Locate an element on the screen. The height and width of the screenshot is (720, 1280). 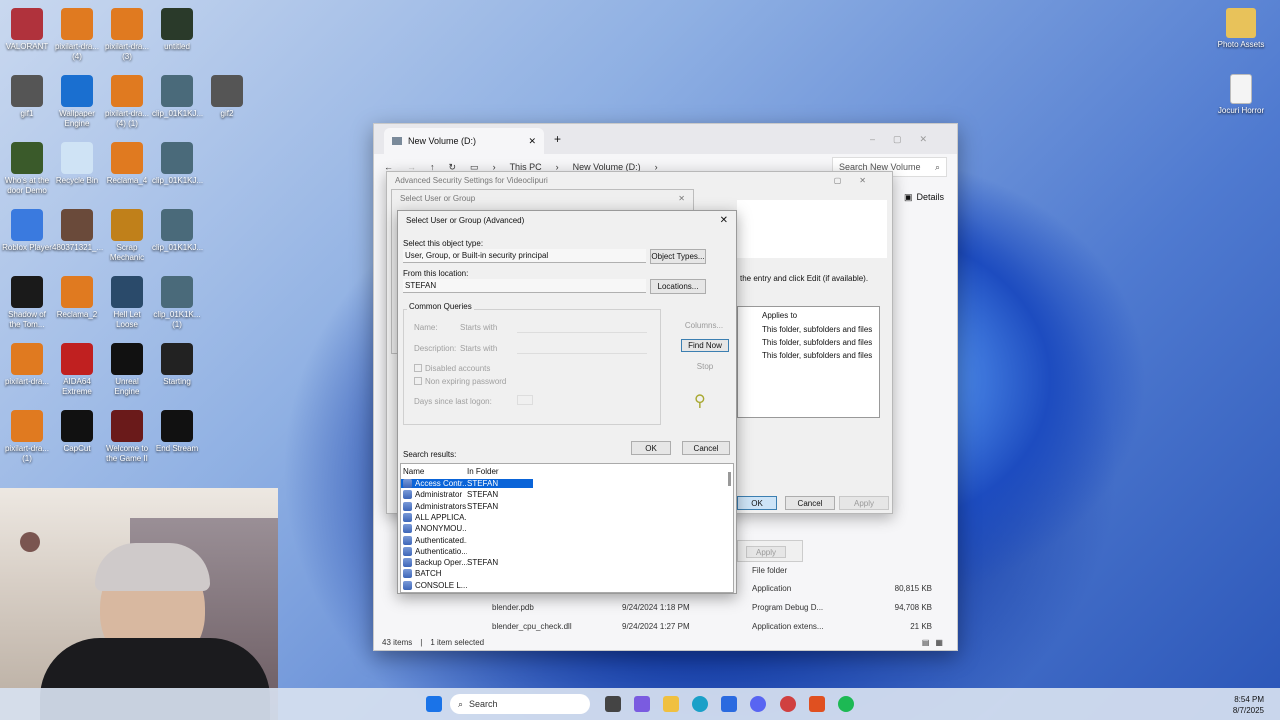
desktop-icon-photo-assets: Photo Assets is located at coordinates (1241, 29).